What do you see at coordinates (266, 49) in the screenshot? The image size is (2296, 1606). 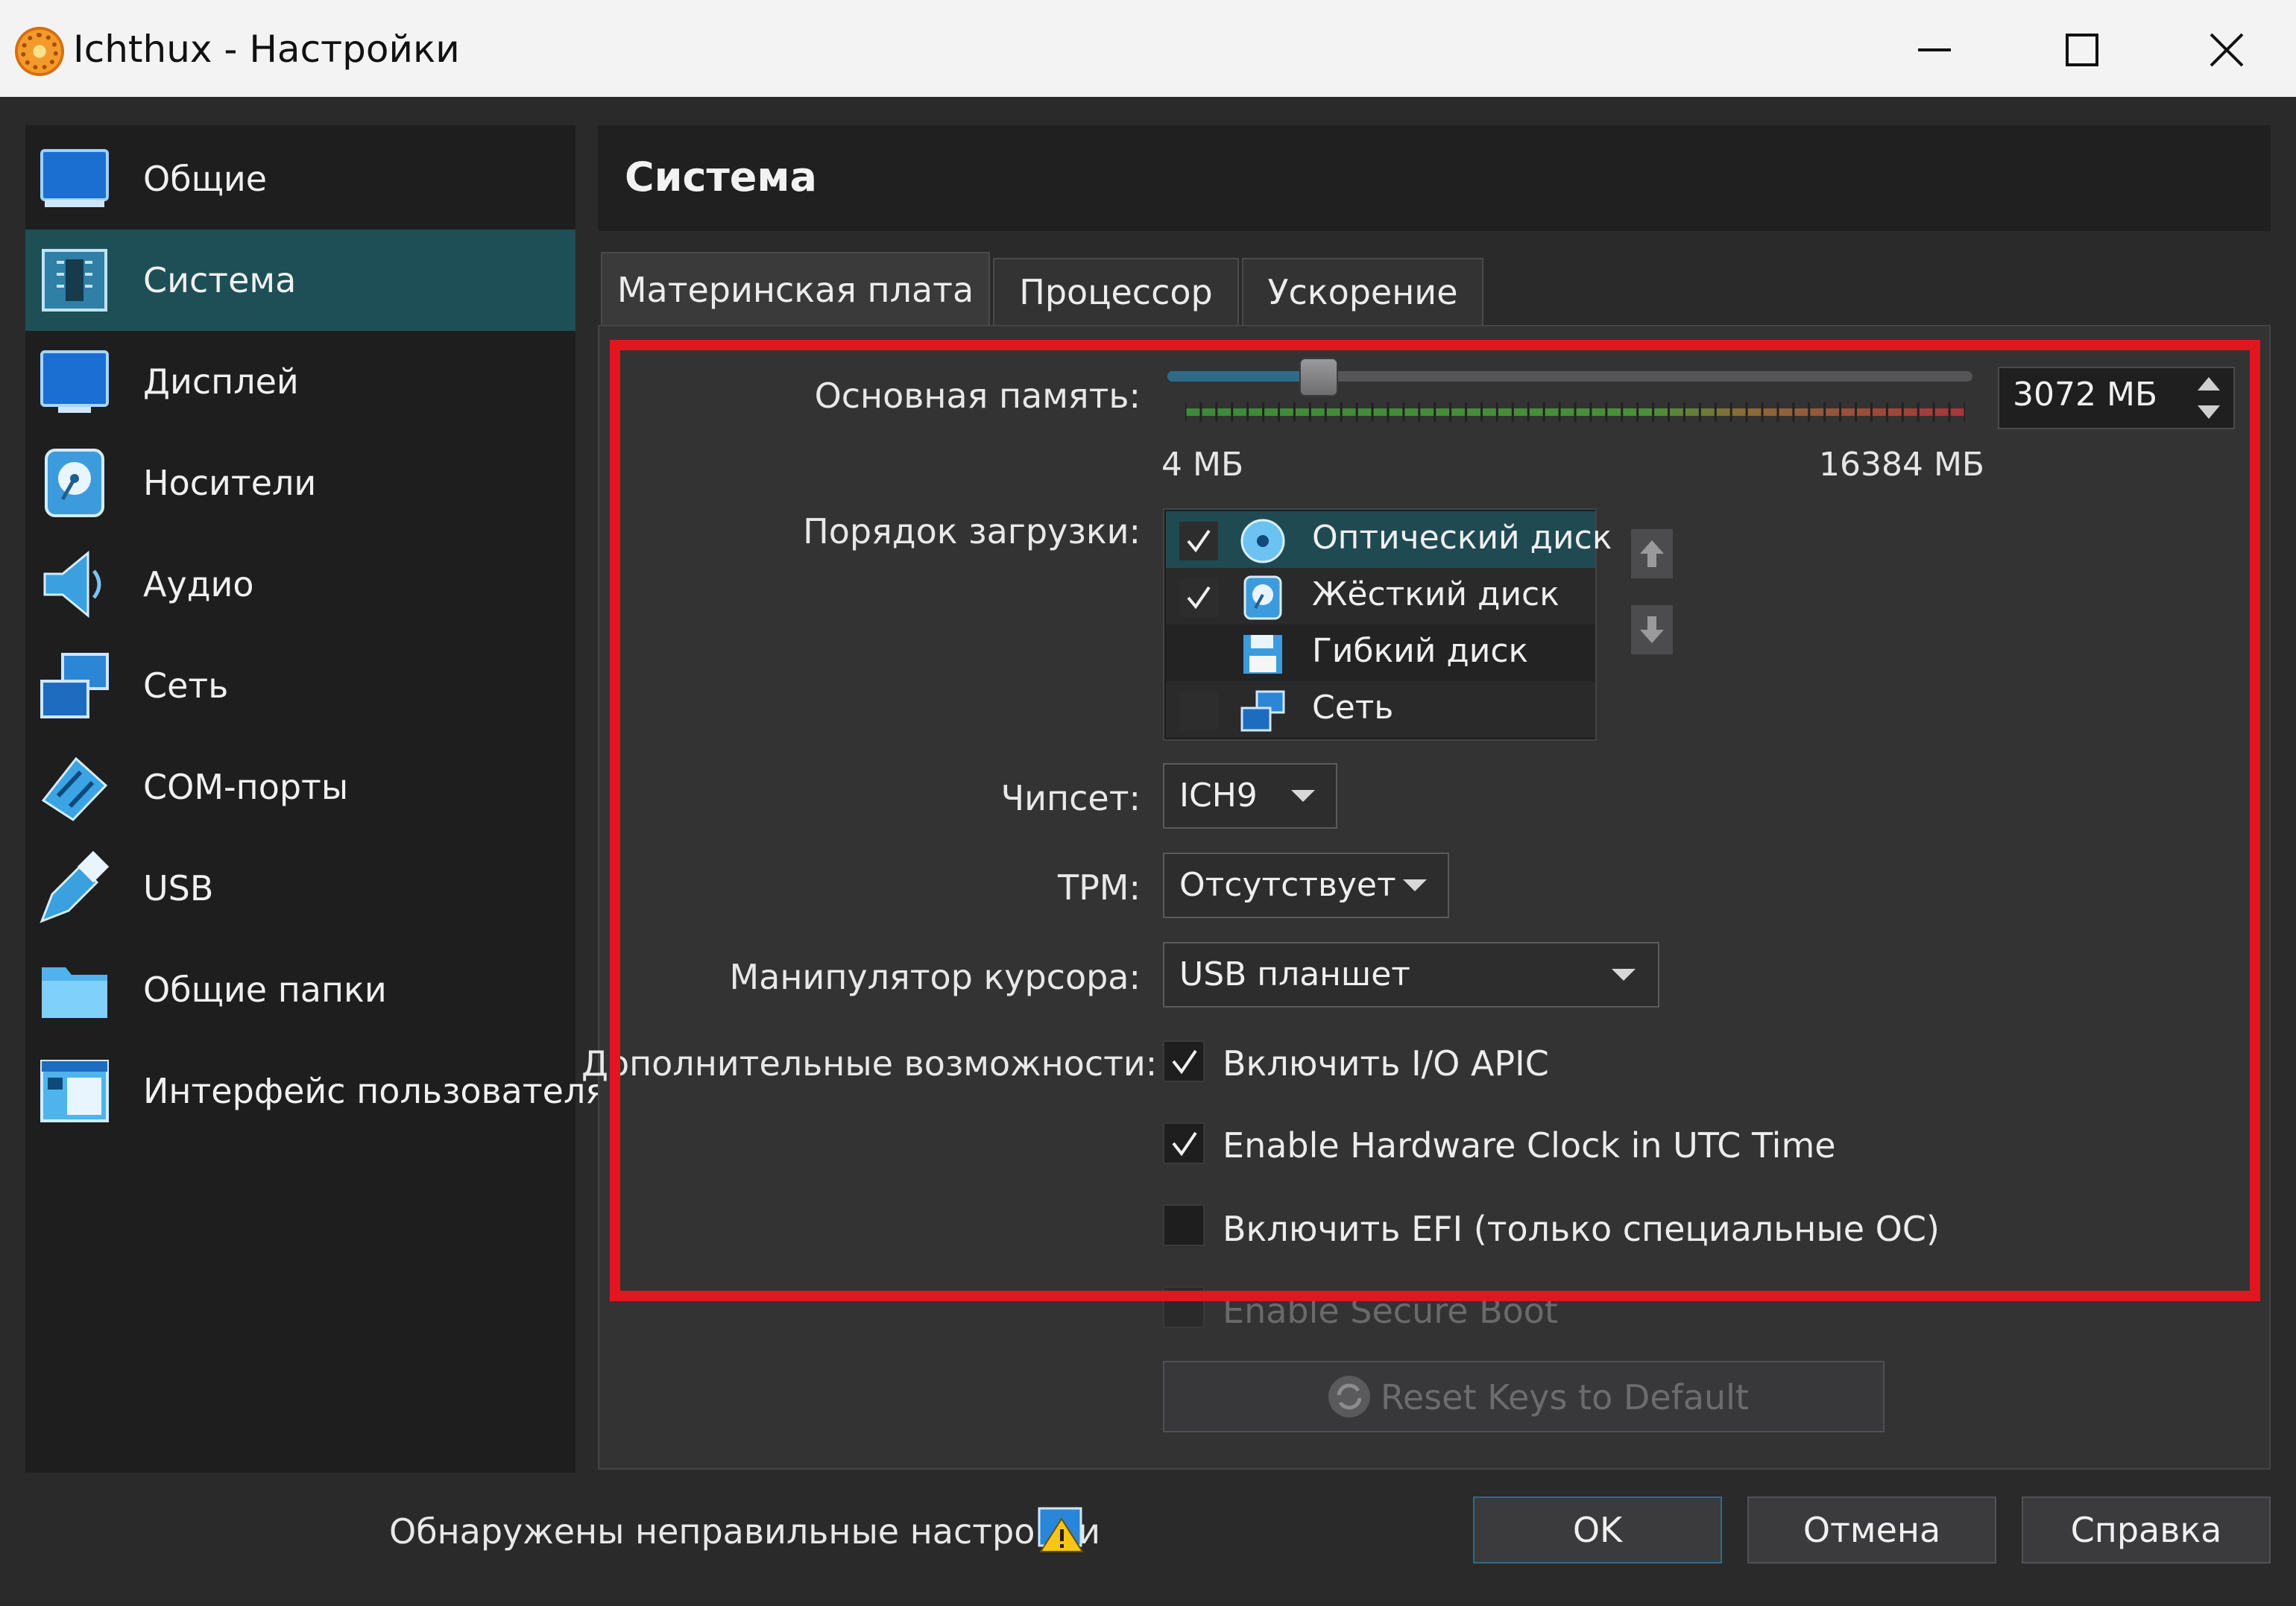 I see `window-title: Ichthux - Настройки` at bounding box center [266, 49].